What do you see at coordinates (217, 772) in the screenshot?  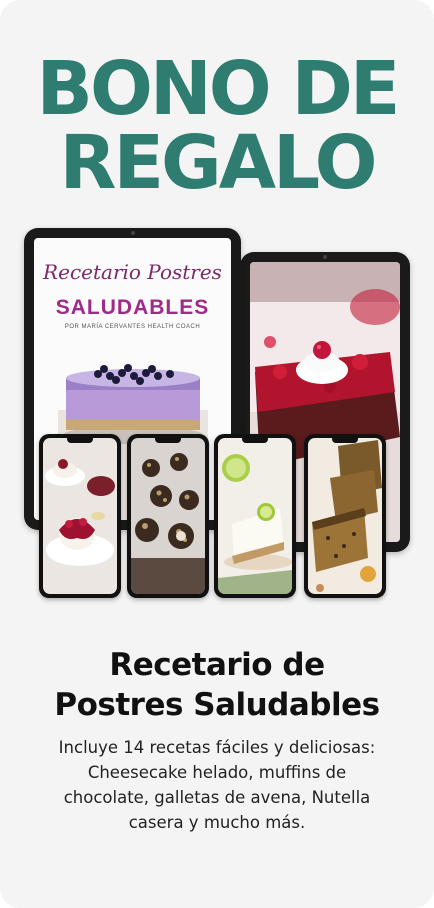 I see `product-description-line: Cheesecake helado, muffins de` at bounding box center [217, 772].